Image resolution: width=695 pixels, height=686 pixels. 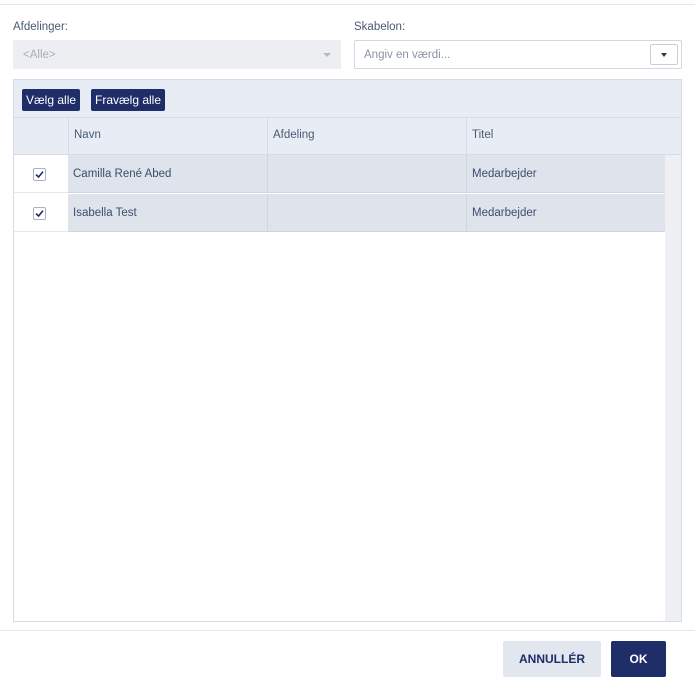 What do you see at coordinates (39, 54) in the screenshot?
I see `departments-value: <Alle>` at bounding box center [39, 54].